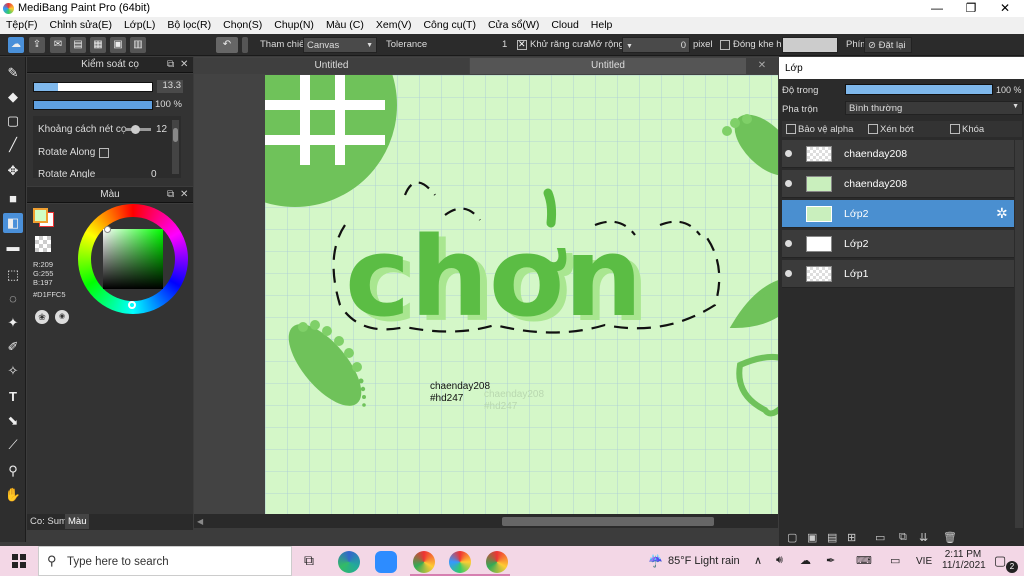 Image resolution: width=1024 pixels, height=576 pixels. I want to click on rotate-along-checkbox, so click(104, 153).